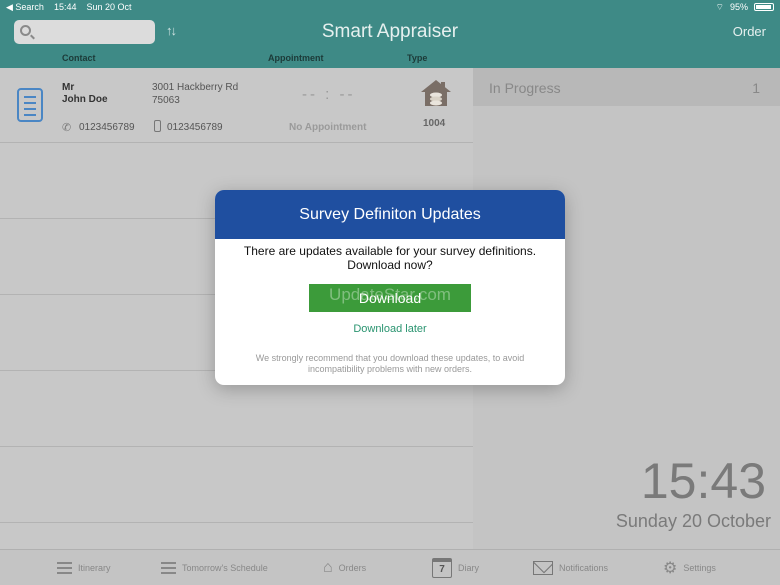  Describe the element at coordinates (738, 7) in the screenshot. I see `battery-percent: 95%` at that location.